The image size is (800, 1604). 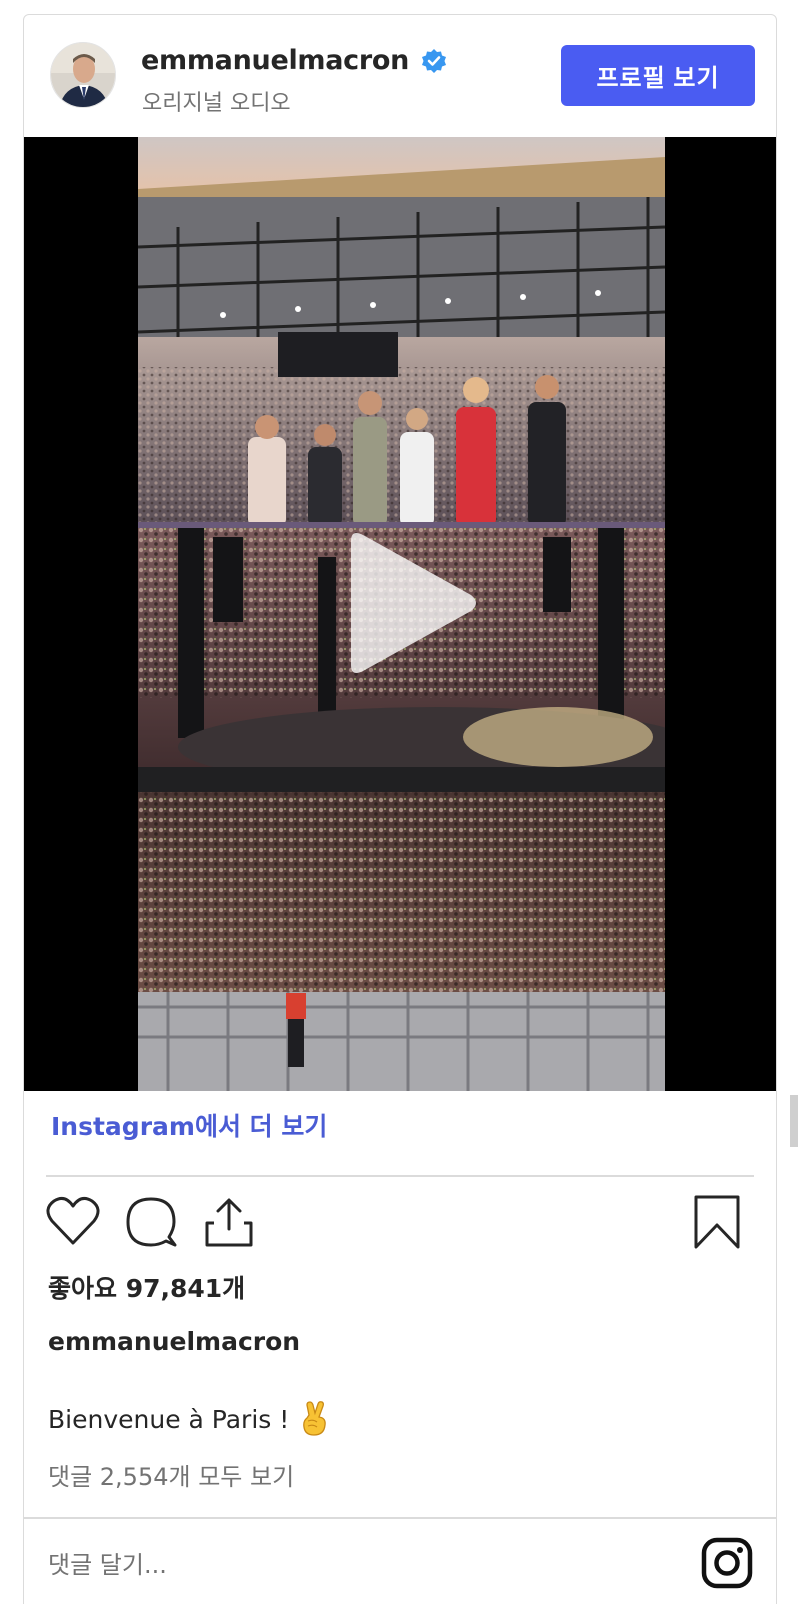 I want to click on username-row: emmanuelmacron, so click(x=294, y=60).